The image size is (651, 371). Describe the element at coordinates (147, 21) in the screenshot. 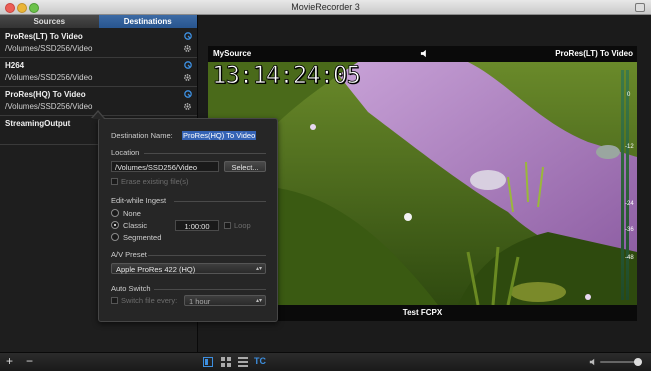

I see `tab-destinations: Destinations` at that location.